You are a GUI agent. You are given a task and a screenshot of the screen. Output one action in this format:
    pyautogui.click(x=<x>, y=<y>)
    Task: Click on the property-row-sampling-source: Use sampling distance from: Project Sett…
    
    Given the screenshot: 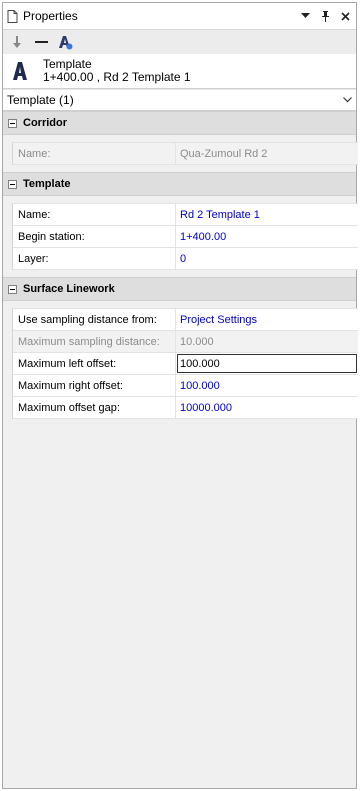 What is the action you would take?
    pyautogui.click(x=185, y=319)
    